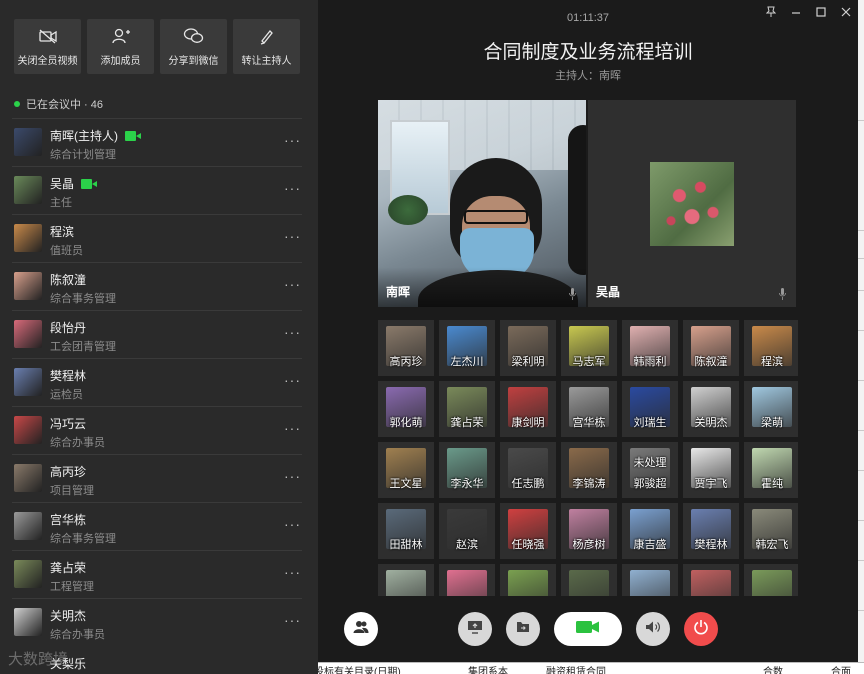 The width and height of the screenshot is (864, 674). What do you see at coordinates (157, 478) in the screenshot?
I see `participant-row: 高丙珍 项目管理 ···` at bounding box center [157, 478].